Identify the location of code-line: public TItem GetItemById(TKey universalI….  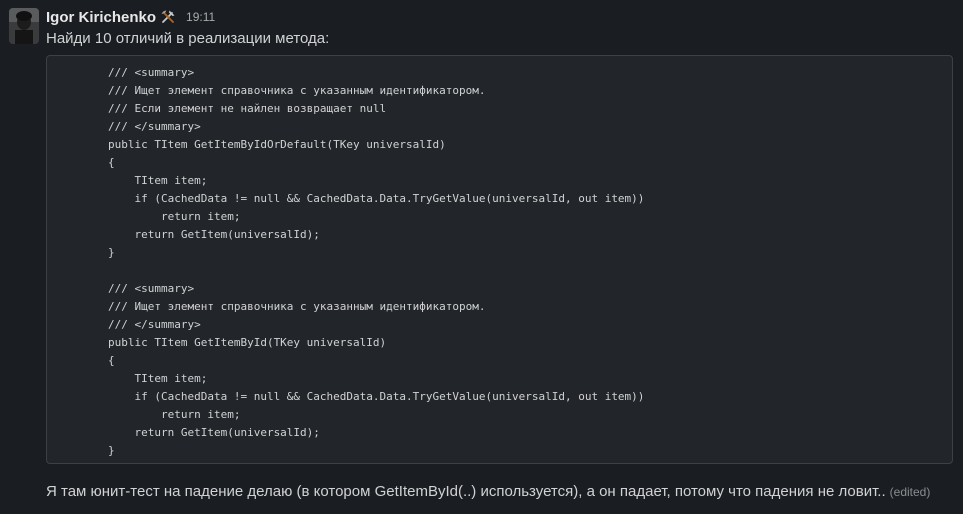
(247, 342).